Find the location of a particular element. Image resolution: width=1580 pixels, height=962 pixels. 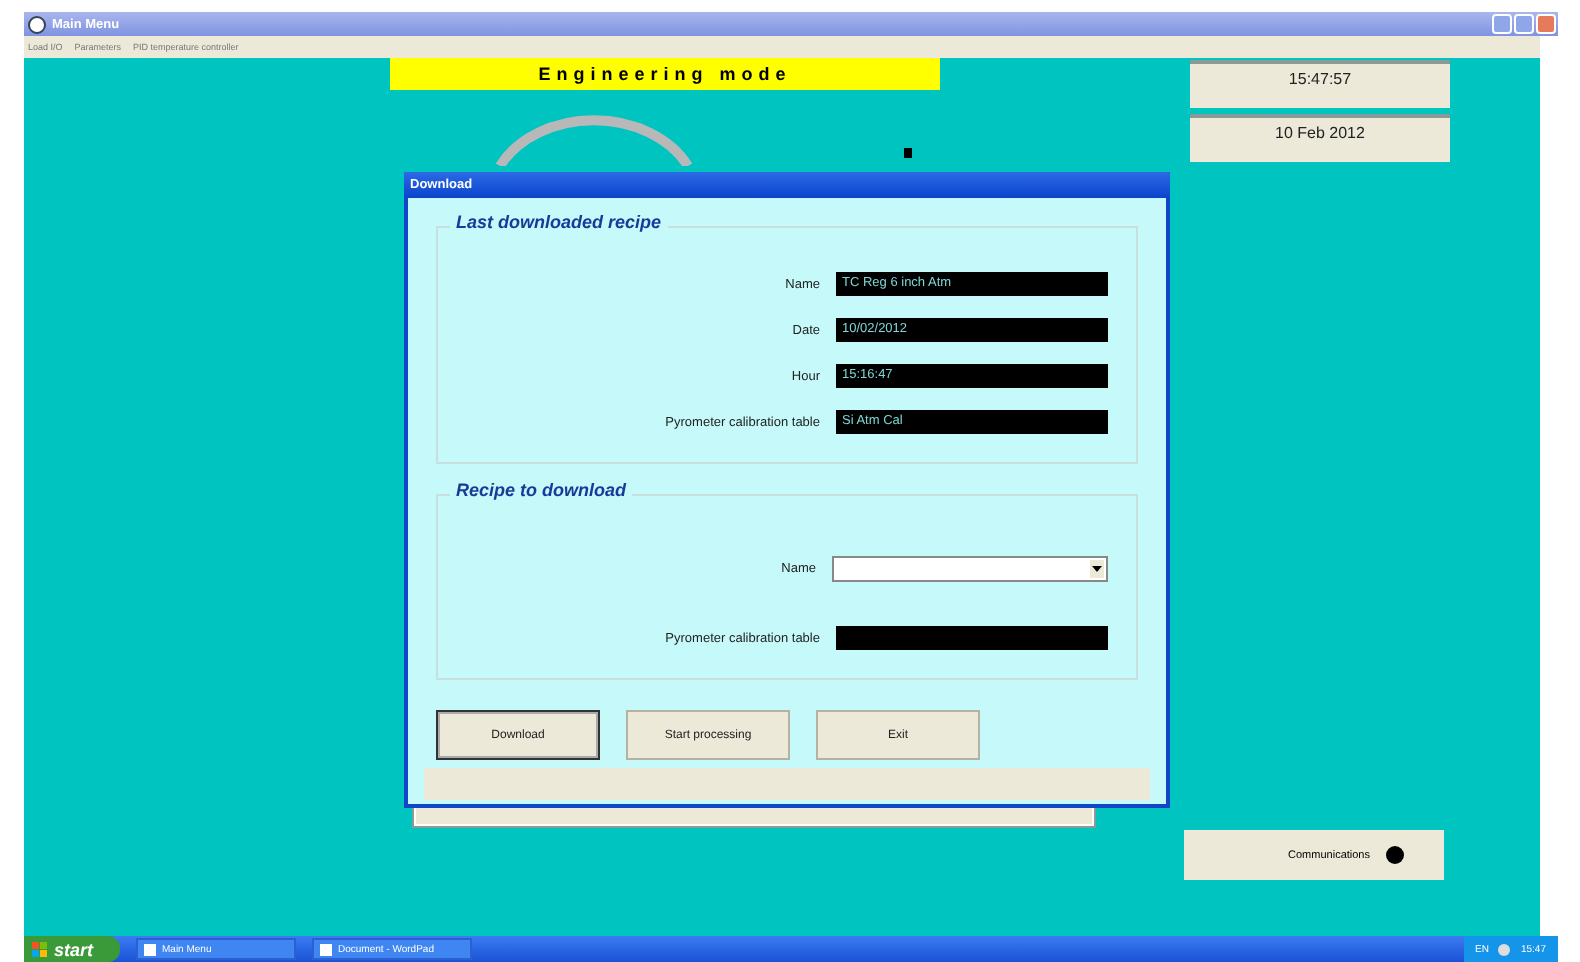

clock-display: 15:47:57 is located at coordinates (1320, 84).